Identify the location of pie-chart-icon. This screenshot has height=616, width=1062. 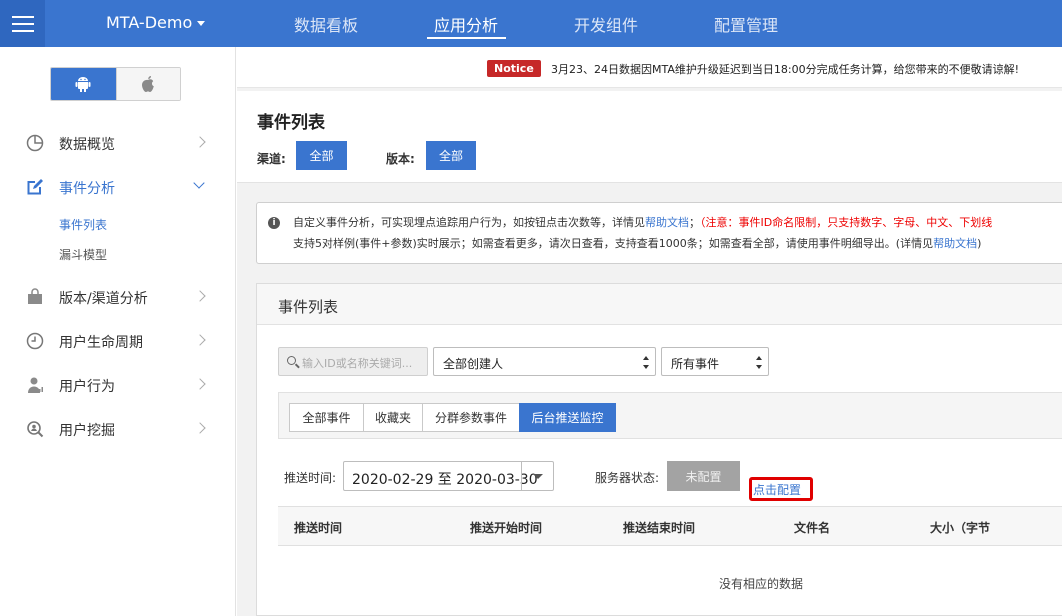
(35, 143).